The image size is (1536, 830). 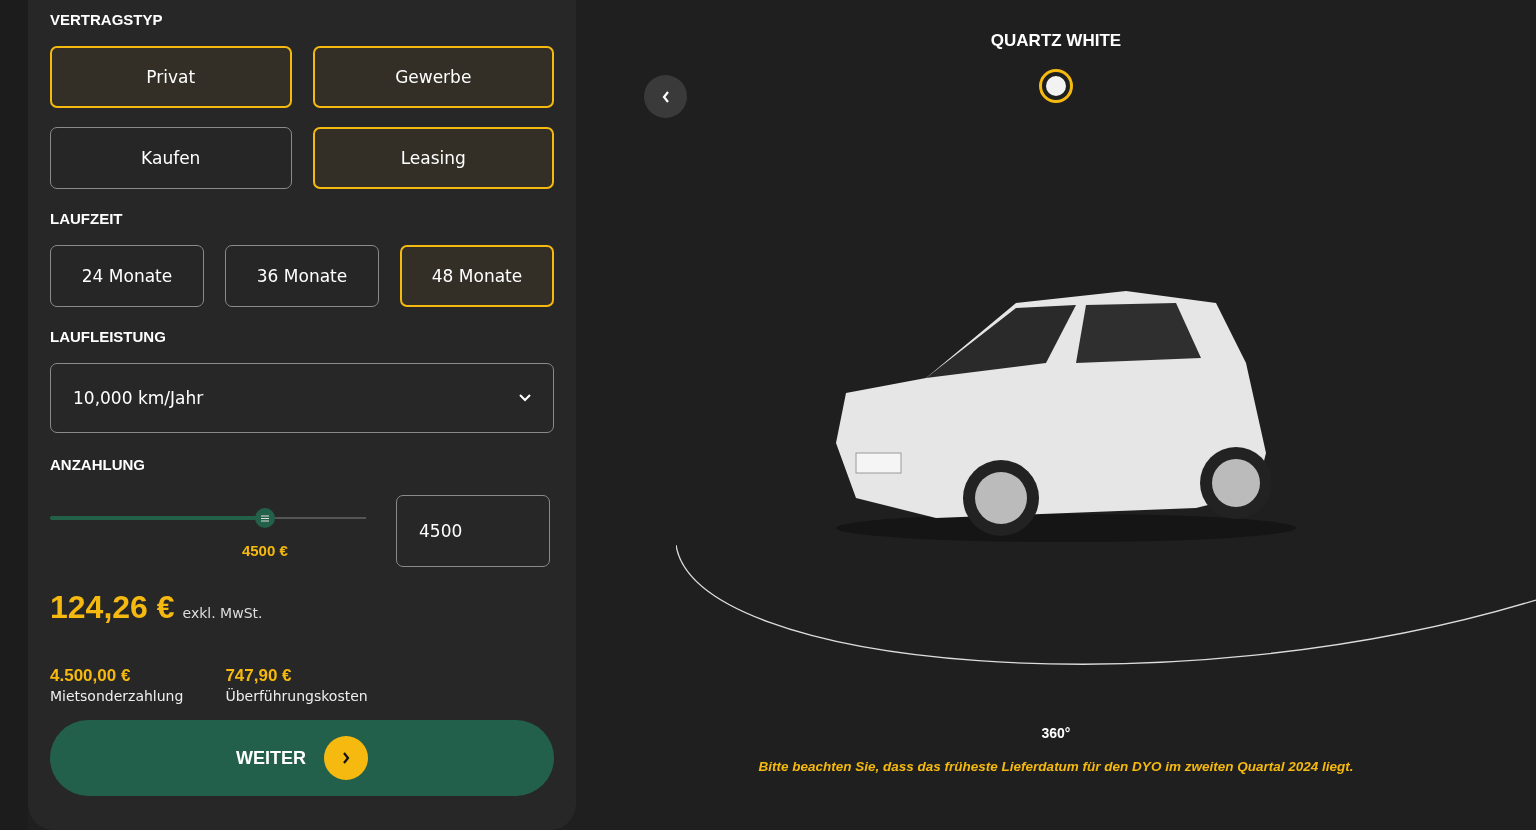 I want to click on cost-amount: 4.500,00 €, so click(x=91, y=676).